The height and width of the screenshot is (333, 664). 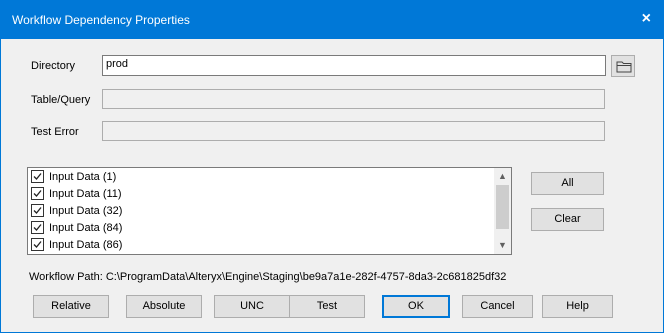 I want to click on unc-button: UNC, so click(x=252, y=306).